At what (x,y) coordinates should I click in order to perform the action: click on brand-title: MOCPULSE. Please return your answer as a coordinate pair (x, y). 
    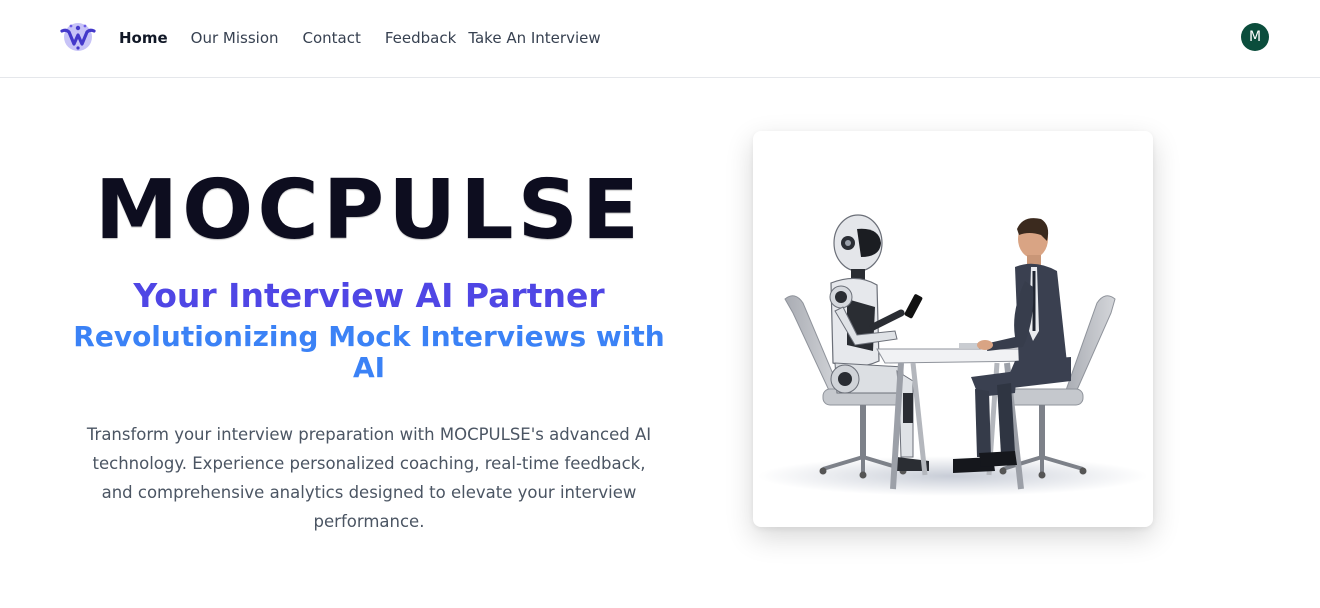
    Looking at the image, I should click on (369, 210).